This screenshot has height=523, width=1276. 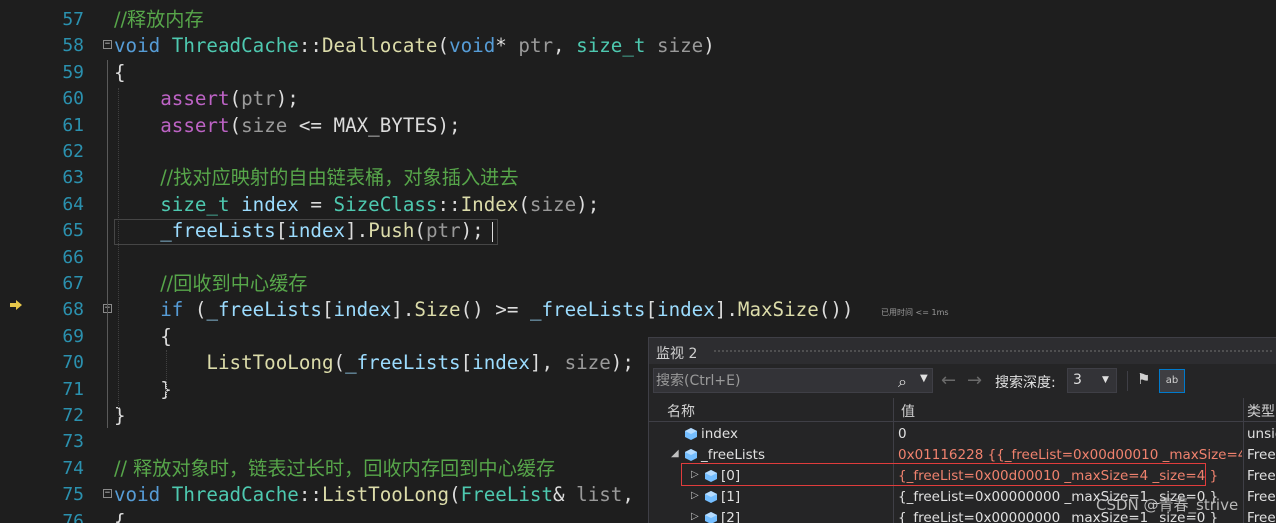 What do you see at coordinates (374, 363) in the screenshot?
I see `code-text: ListTooLong(_freeLists[index], size);` at bounding box center [374, 363].